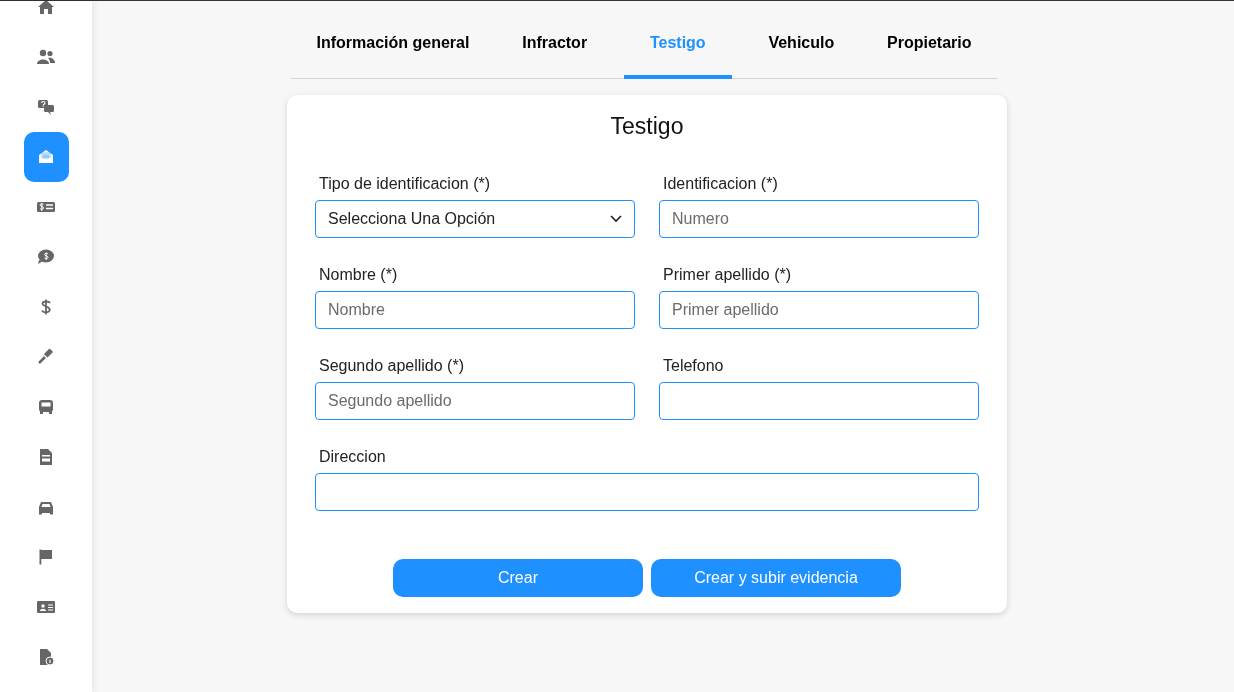  I want to click on tab: Información general, so click(393, 47).